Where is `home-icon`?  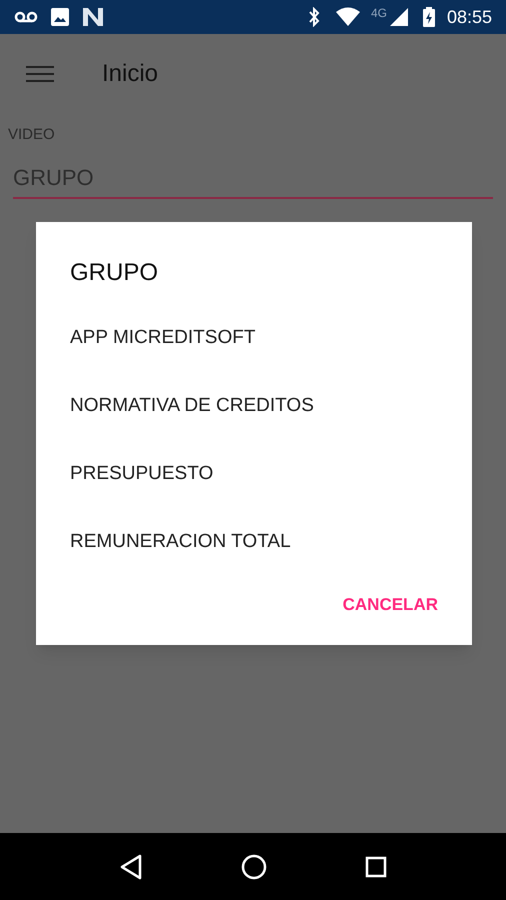 home-icon is located at coordinates (254, 867).